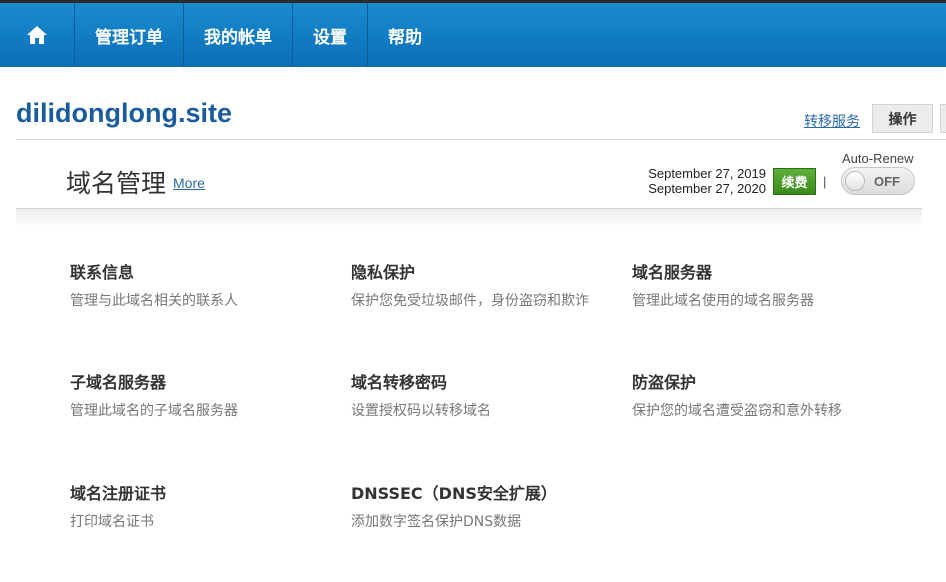 The width and height of the screenshot is (946, 582). What do you see at coordinates (471, 271) in the screenshot?
I see `feature-title: 隐私保护` at bounding box center [471, 271].